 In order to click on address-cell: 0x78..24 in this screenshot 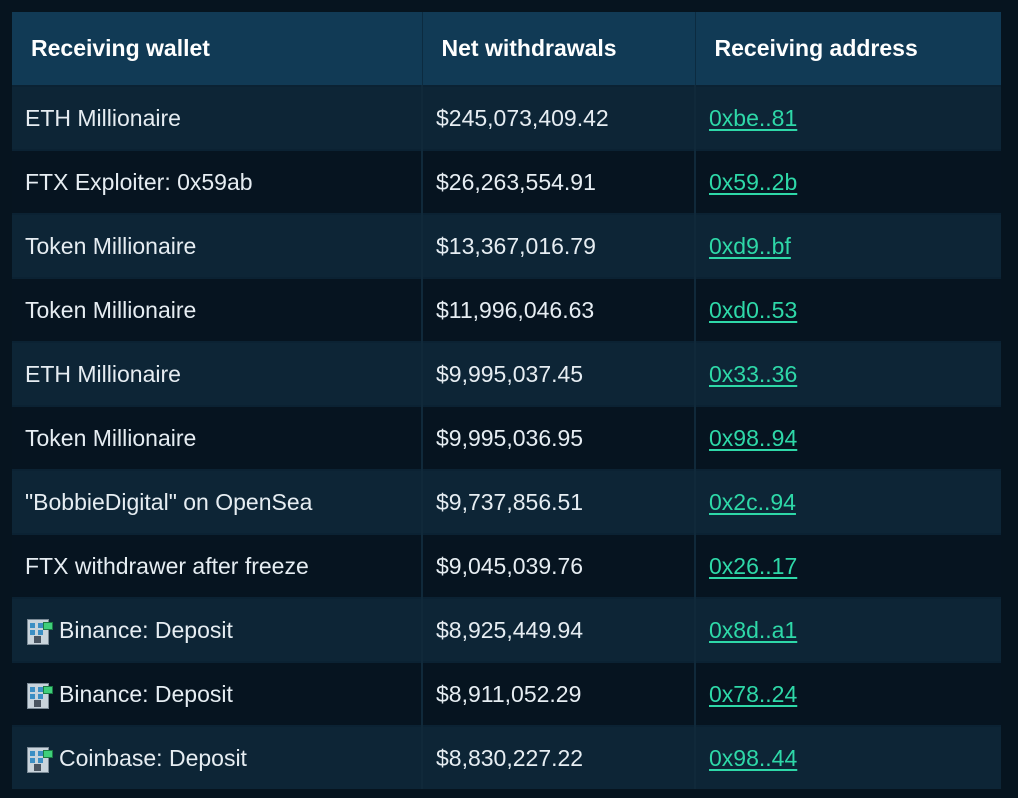, I will do `click(848, 693)`.